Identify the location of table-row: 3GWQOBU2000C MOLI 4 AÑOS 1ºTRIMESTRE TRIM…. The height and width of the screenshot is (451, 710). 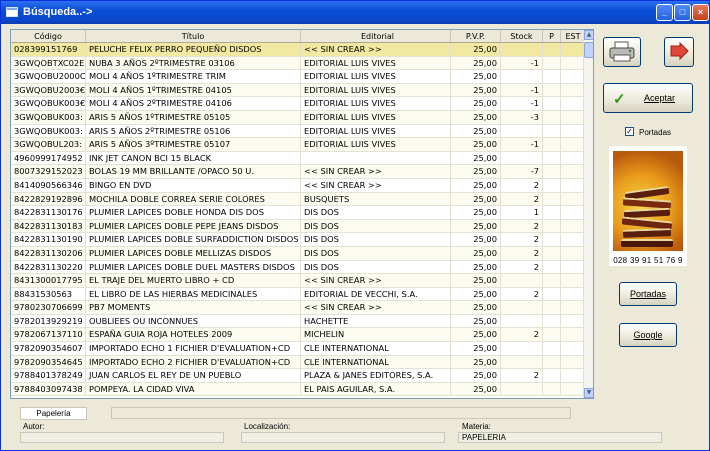
(298, 77).